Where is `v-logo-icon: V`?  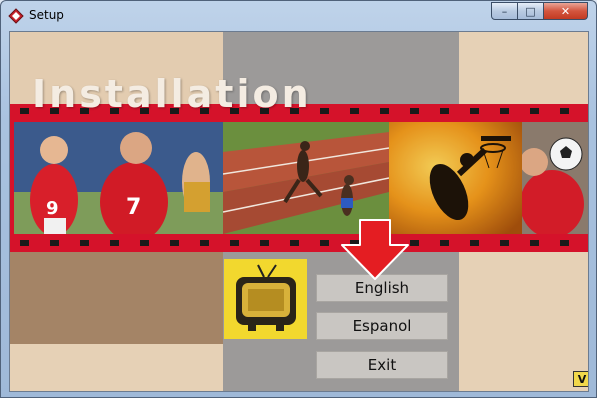
v-logo-icon: V is located at coordinates (580, 379).